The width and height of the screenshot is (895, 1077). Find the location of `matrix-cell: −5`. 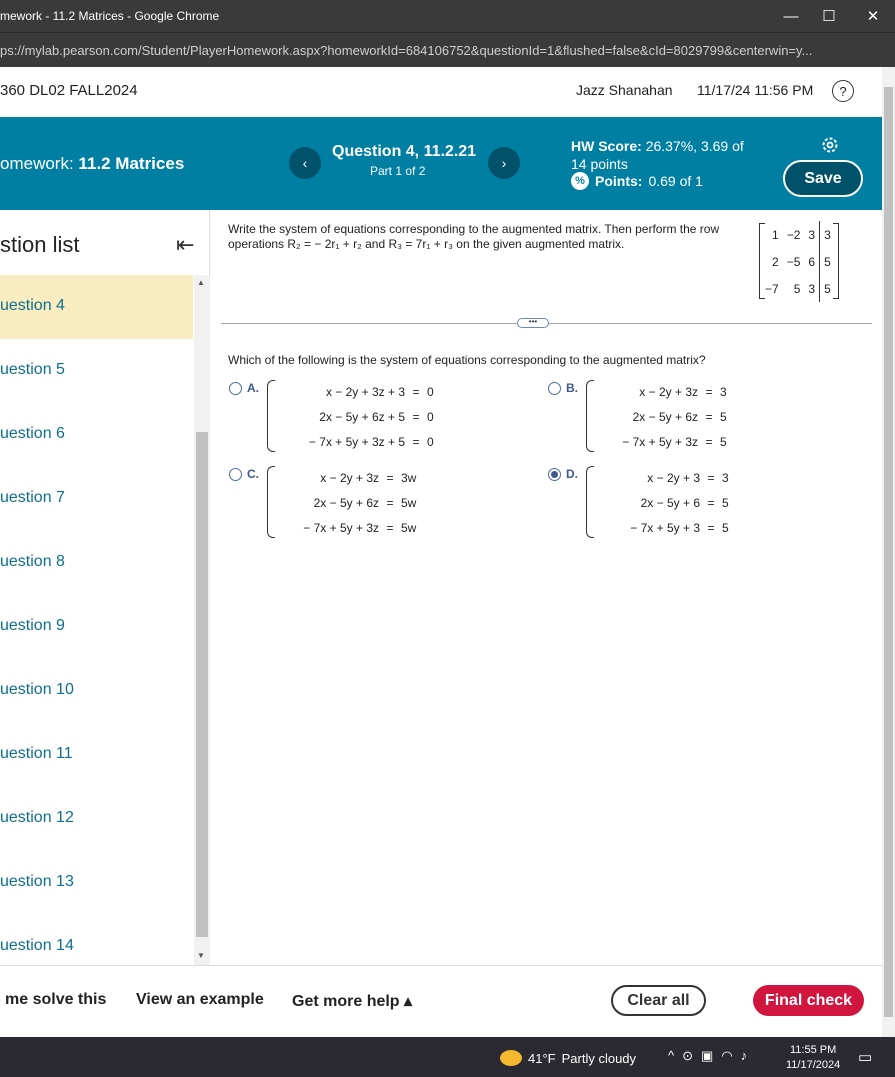

matrix-cell: −5 is located at coordinates (793, 261).